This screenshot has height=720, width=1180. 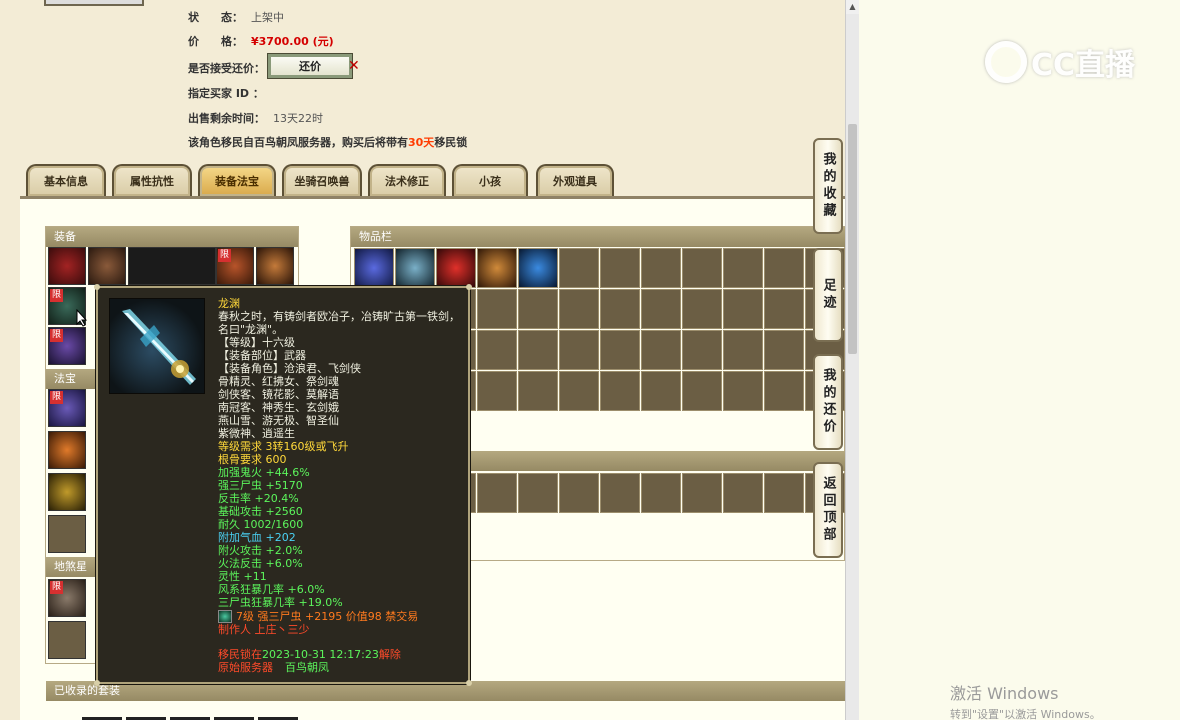 What do you see at coordinates (236, 17) in the screenshot?
I see `status-row: 状 态： 上架中` at bounding box center [236, 17].